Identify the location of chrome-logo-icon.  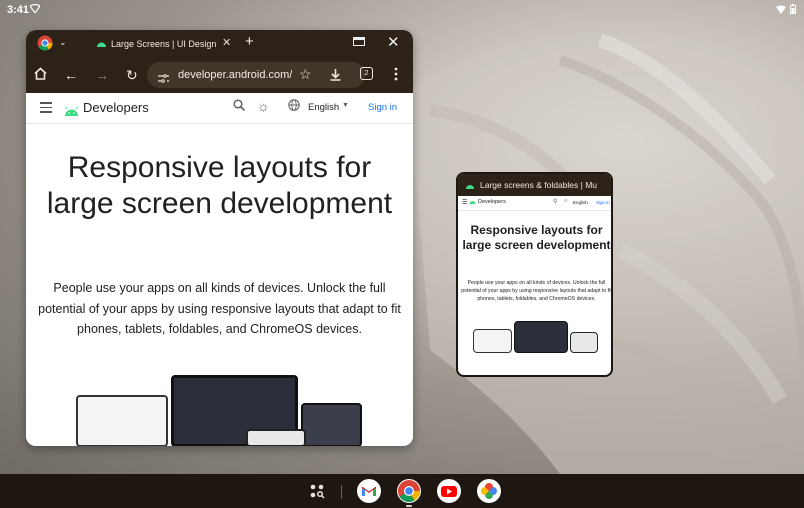
(45, 45).